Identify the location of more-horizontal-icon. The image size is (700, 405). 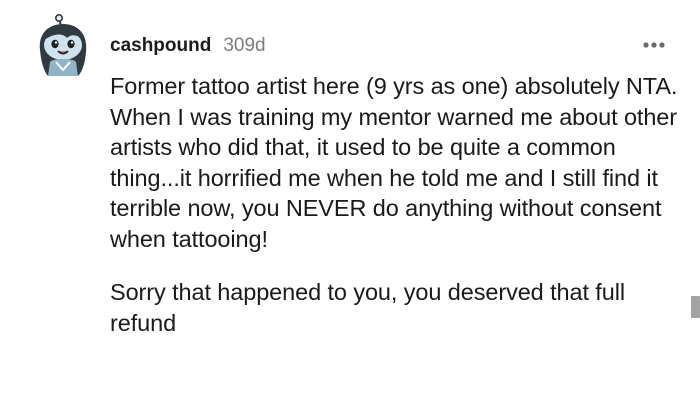
(654, 45).